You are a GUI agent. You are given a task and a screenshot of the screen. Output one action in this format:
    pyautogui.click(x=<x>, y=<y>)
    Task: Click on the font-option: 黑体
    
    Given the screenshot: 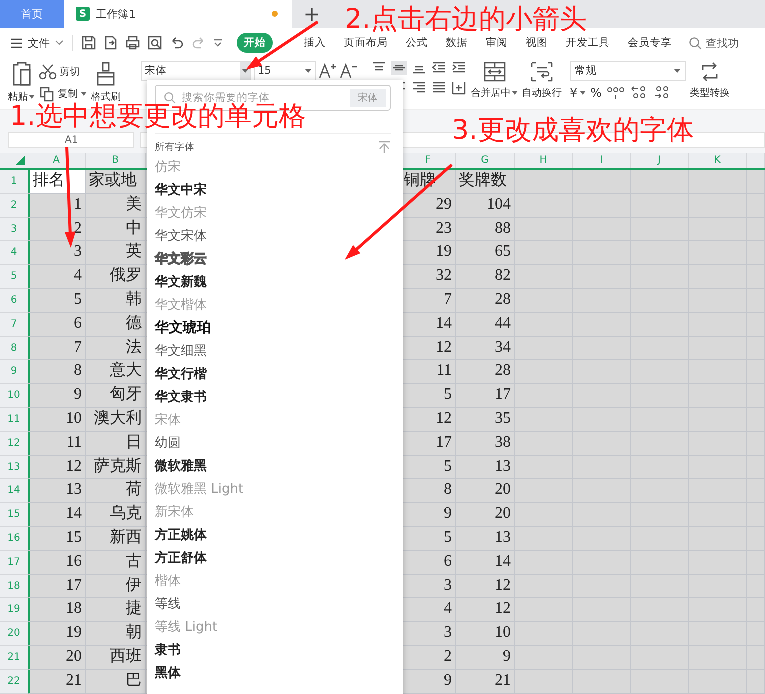 What is the action you would take?
    pyautogui.click(x=273, y=673)
    